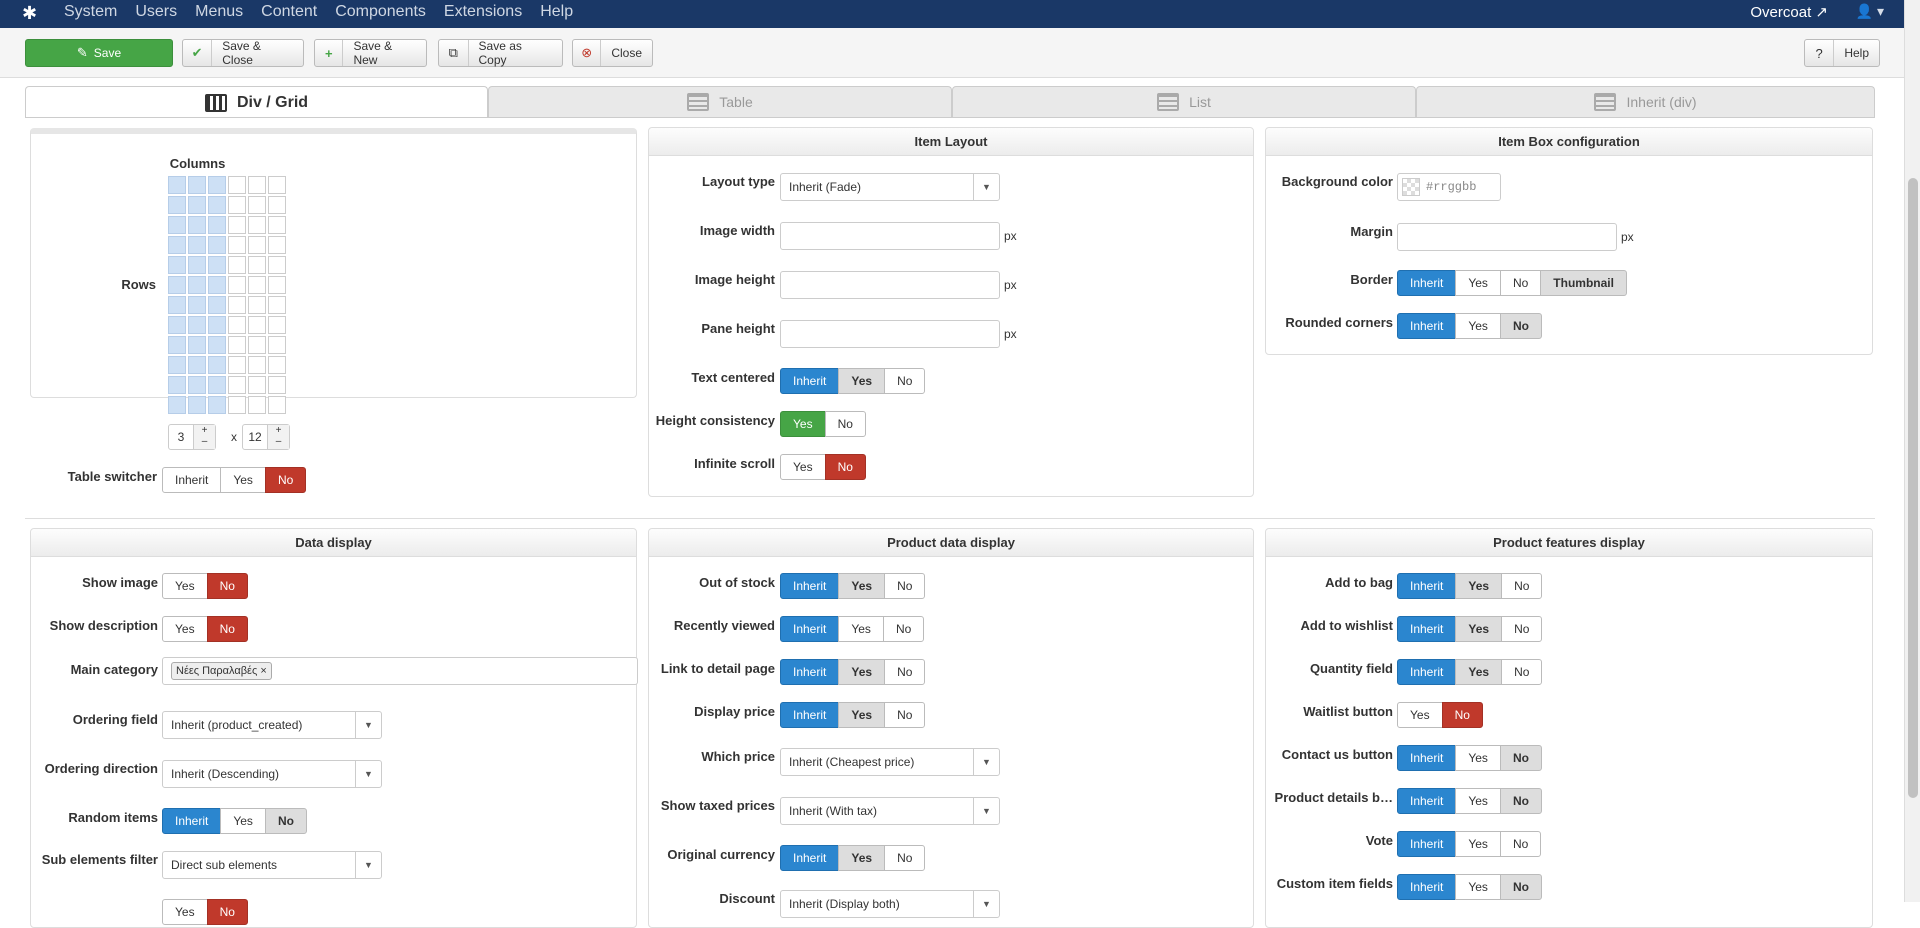 This screenshot has width=1920, height=928. Describe the element at coordinates (234, 821) in the screenshot. I see `random-items-toggle: Inherit Yes No` at that location.